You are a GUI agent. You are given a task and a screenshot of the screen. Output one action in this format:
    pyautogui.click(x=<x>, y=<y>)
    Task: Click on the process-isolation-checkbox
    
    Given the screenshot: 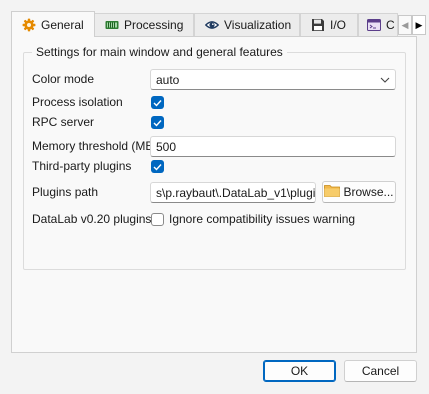 What is the action you would take?
    pyautogui.click(x=157, y=102)
    